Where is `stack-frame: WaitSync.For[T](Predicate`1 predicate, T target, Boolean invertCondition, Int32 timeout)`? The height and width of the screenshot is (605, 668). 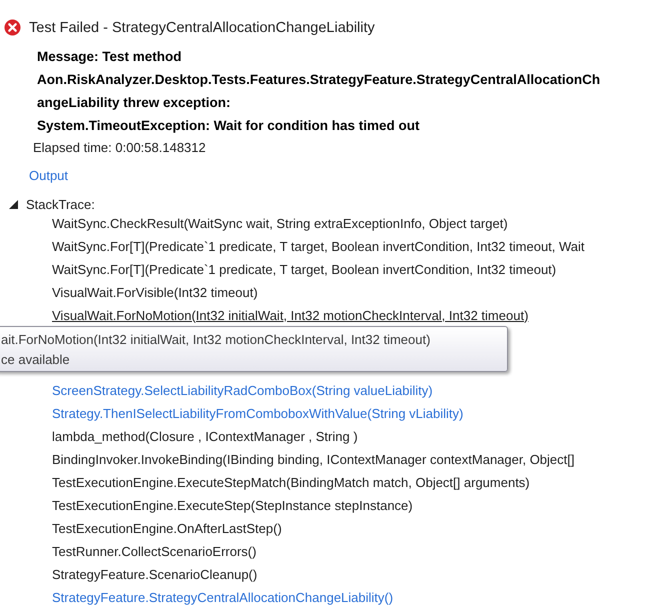 stack-frame: WaitSync.For[T](Predicate`1 predicate, T target, Boolean invertCondition, Int32 timeout) is located at coordinates (304, 269).